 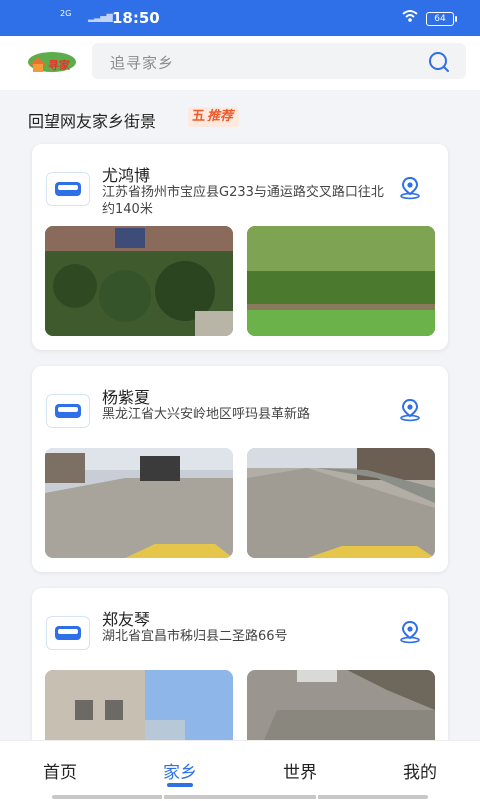 I want to click on svg-text: 寻家, so click(x=59, y=65).